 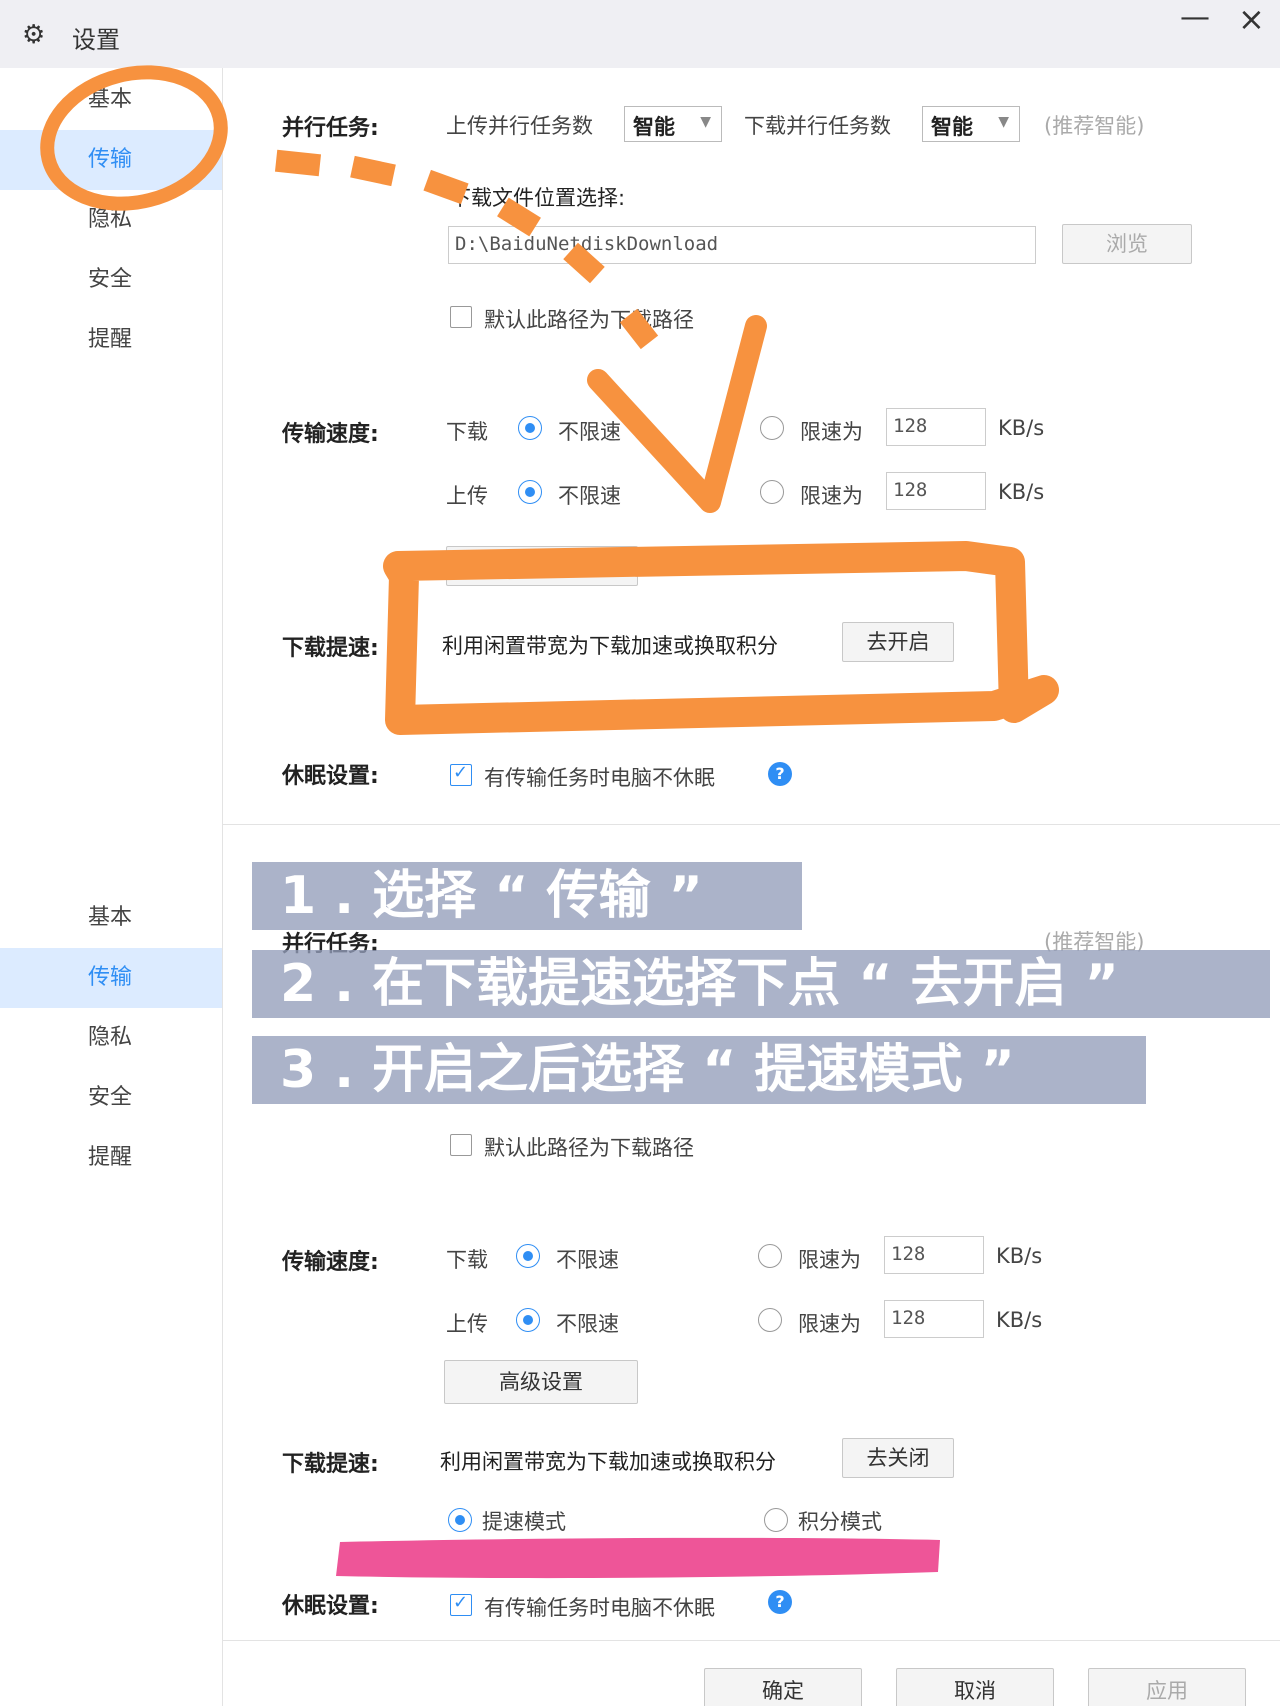 What do you see at coordinates (721, 638) in the screenshot?
I see `highlight-box` at bounding box center [721, 638].